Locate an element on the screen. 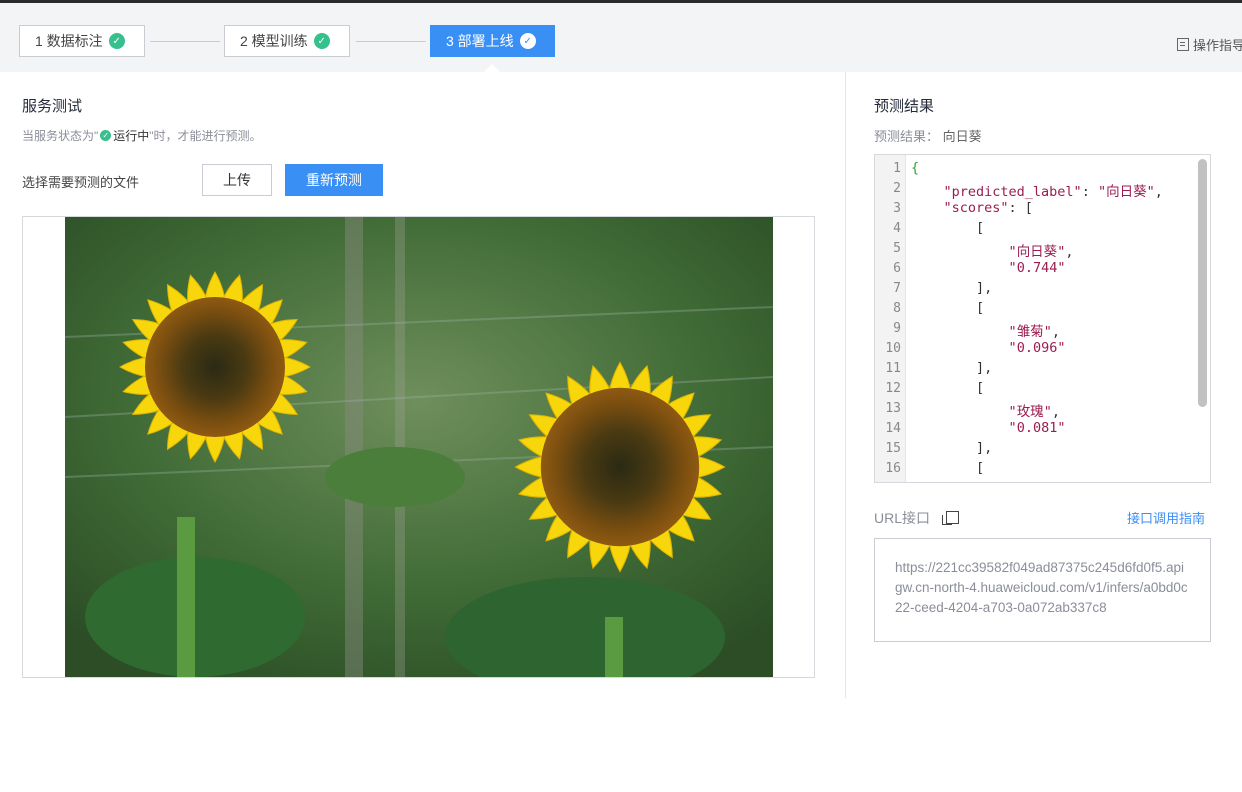  code-line: "雏菊", is located at coordinates (1034, 332).